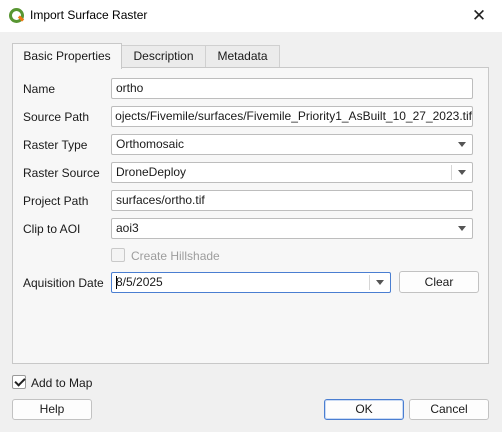 This screenshot has height=432, width=502. Describe the element at coordinates (439, 282) in the screenshot. I see `clear-button: Clear` at that location.